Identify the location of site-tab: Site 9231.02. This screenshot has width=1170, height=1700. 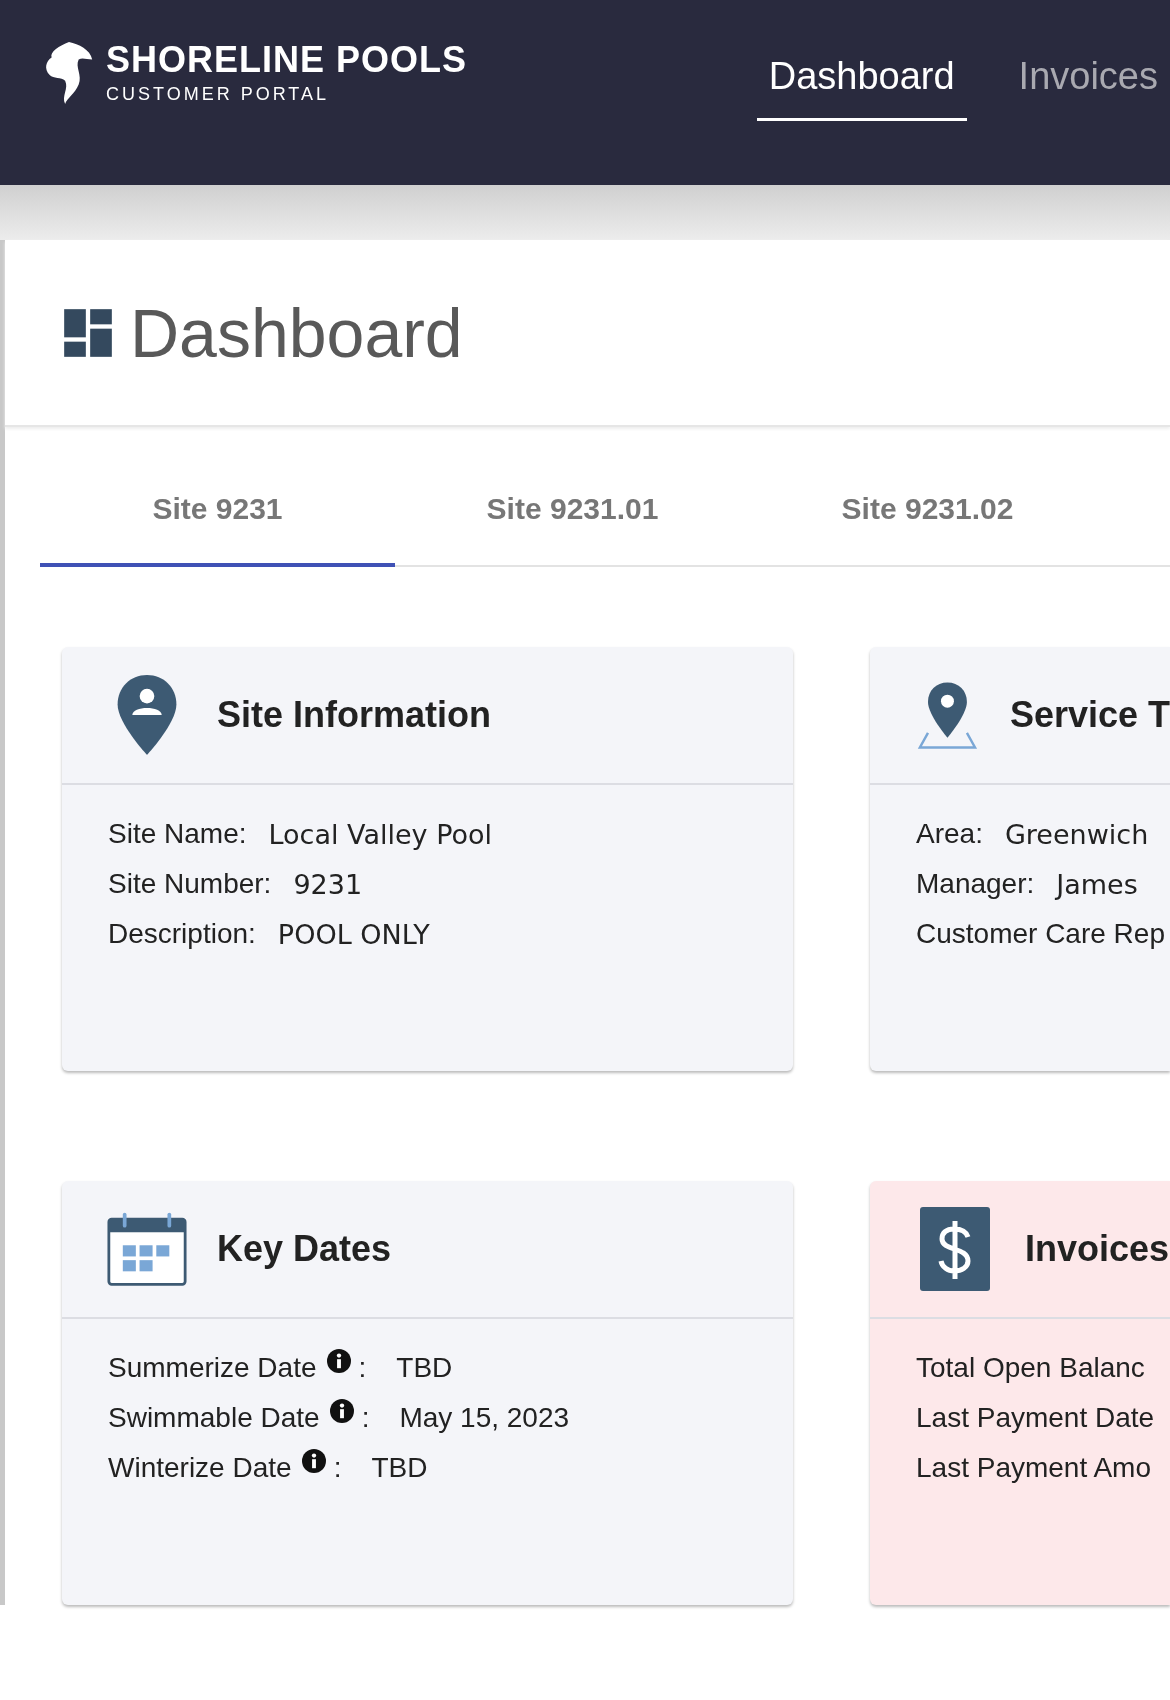
(927, 511).